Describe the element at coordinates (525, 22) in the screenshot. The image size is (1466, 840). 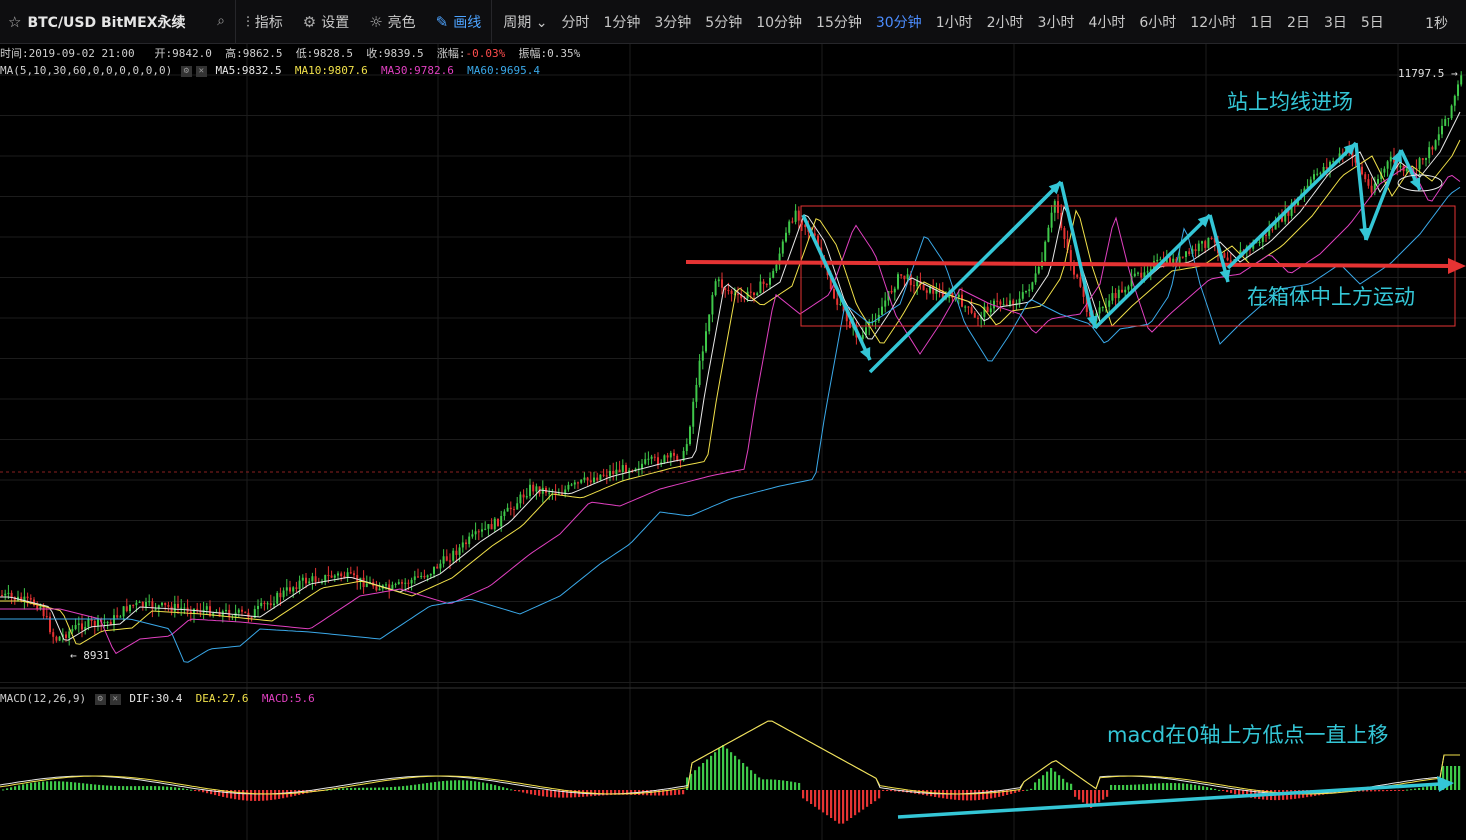
I see `period-dropdown: 周期 ⌄` at that location.